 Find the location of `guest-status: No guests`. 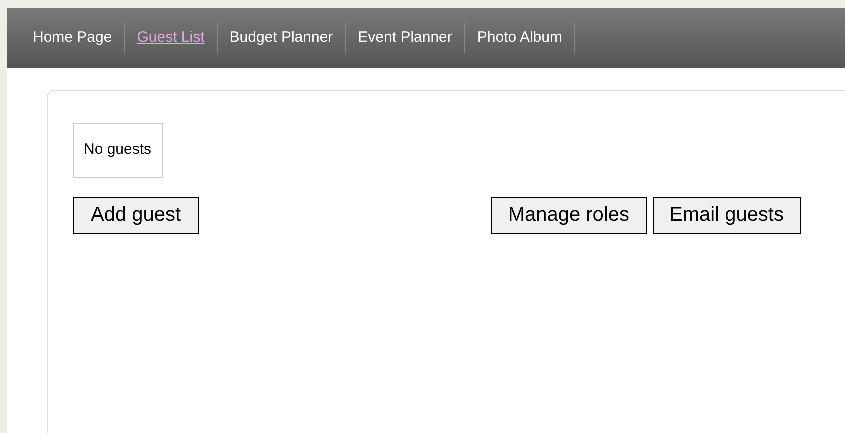

guest-status: No guests is located at coordinates (118, 150).